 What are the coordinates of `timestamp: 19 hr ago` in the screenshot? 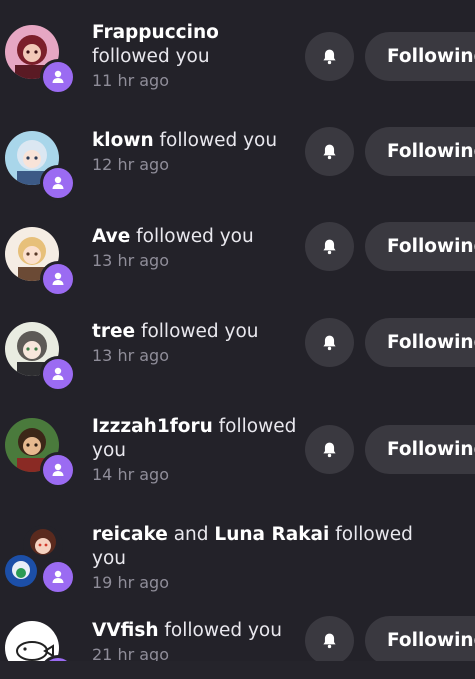 It's located at (130, 582).